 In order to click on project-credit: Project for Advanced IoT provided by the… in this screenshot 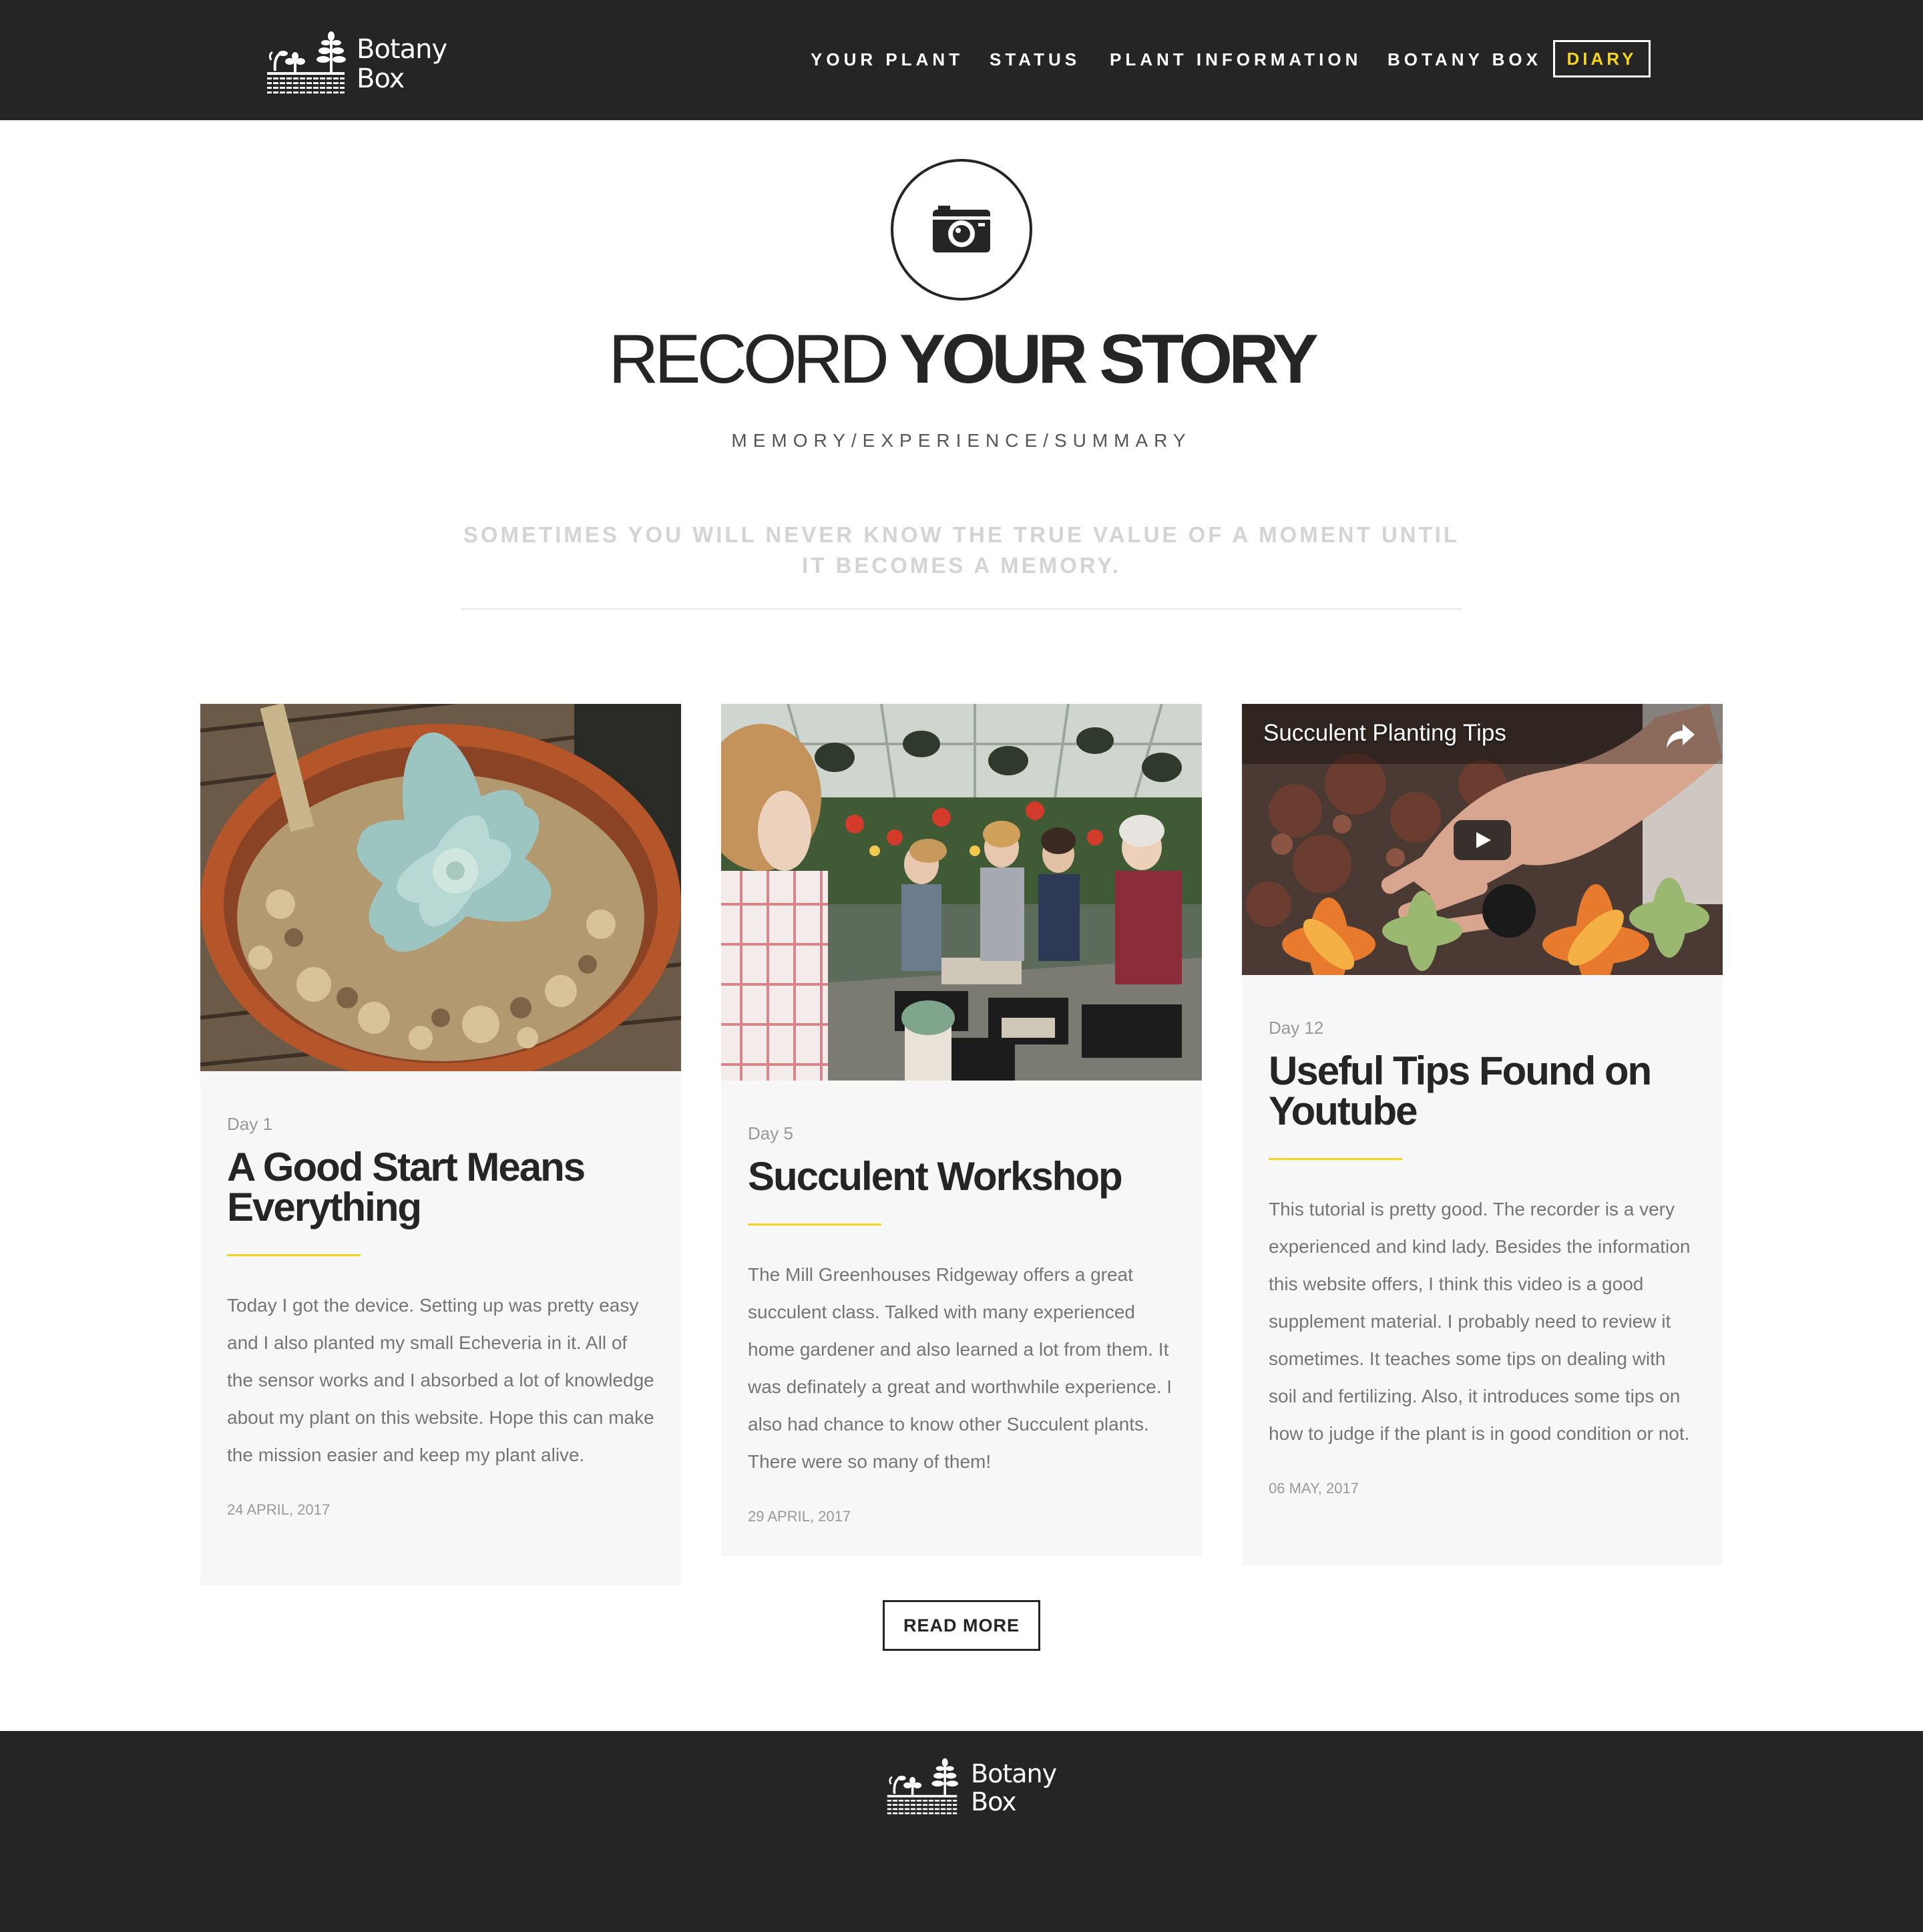, I will do `click(961, 1737)`.